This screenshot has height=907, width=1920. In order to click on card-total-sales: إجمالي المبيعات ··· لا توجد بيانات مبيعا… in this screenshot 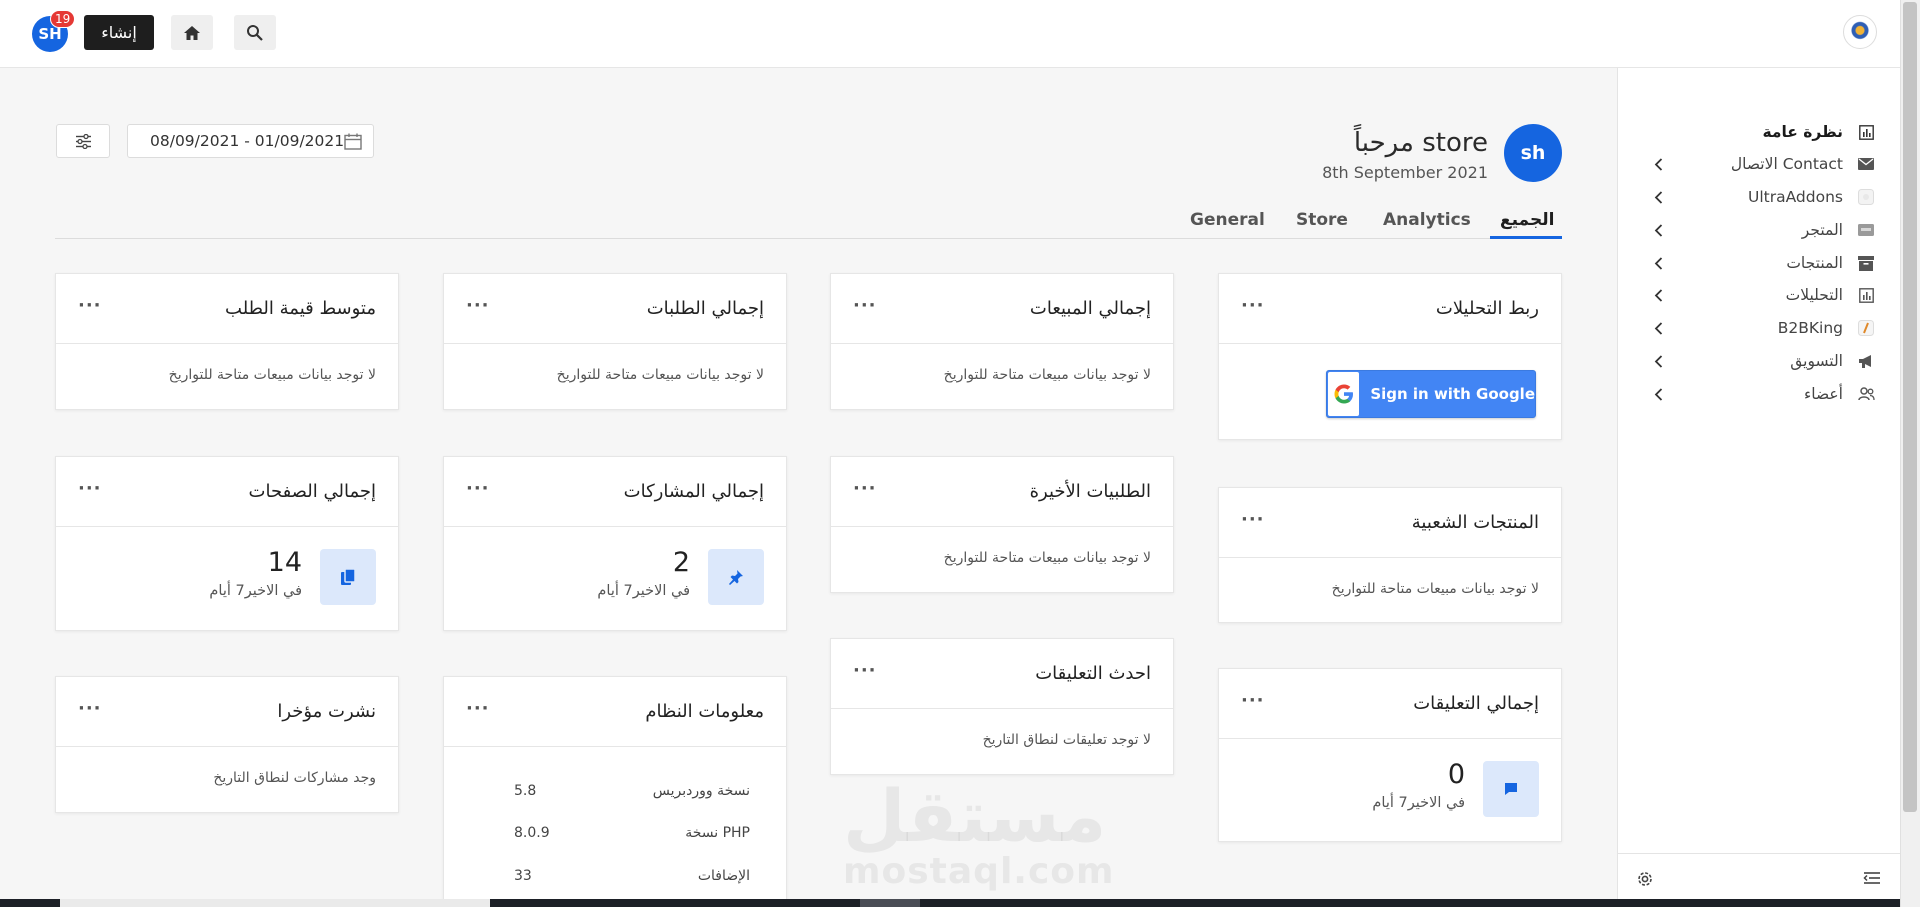, I will do `click(1002, 341)`.